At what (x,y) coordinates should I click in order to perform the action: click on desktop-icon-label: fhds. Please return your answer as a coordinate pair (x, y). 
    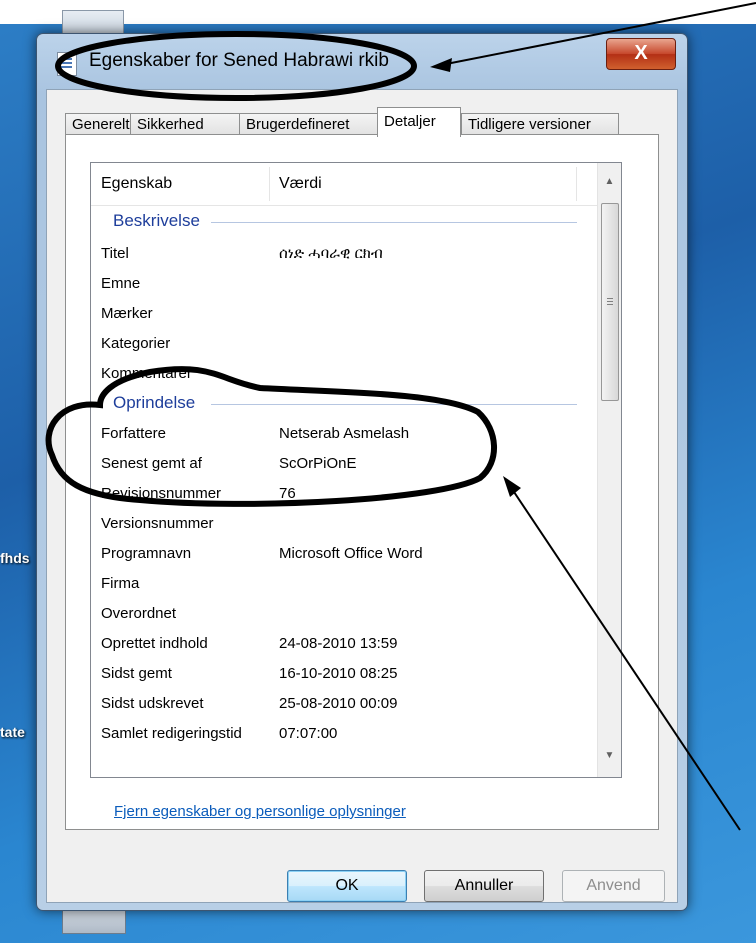
    Looking at the image, I should click on (15, 558).